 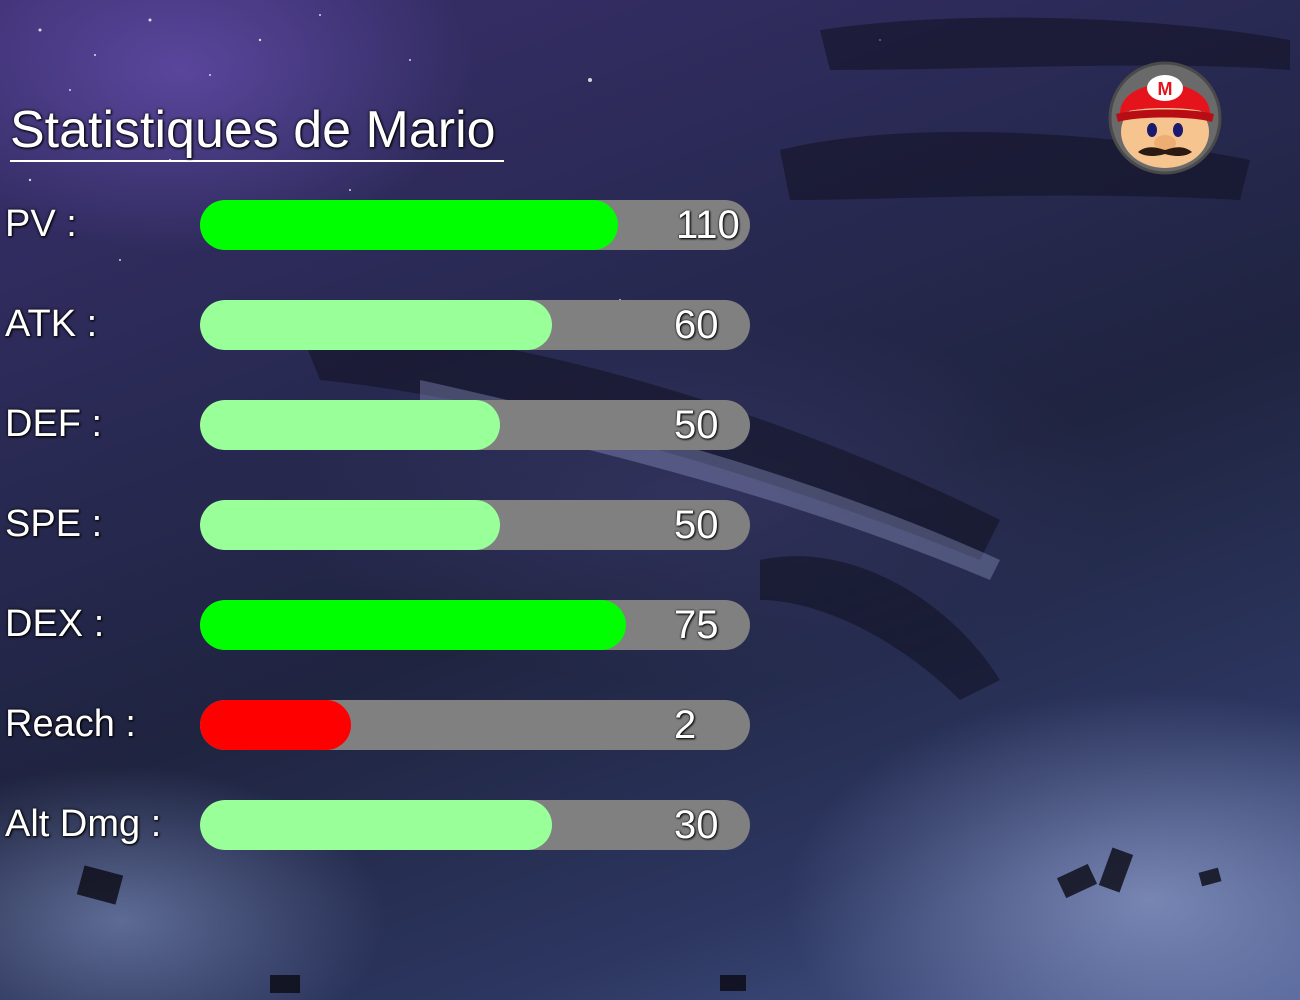 I want to click on stat-label: Reach :, so click(x=70, y=724).